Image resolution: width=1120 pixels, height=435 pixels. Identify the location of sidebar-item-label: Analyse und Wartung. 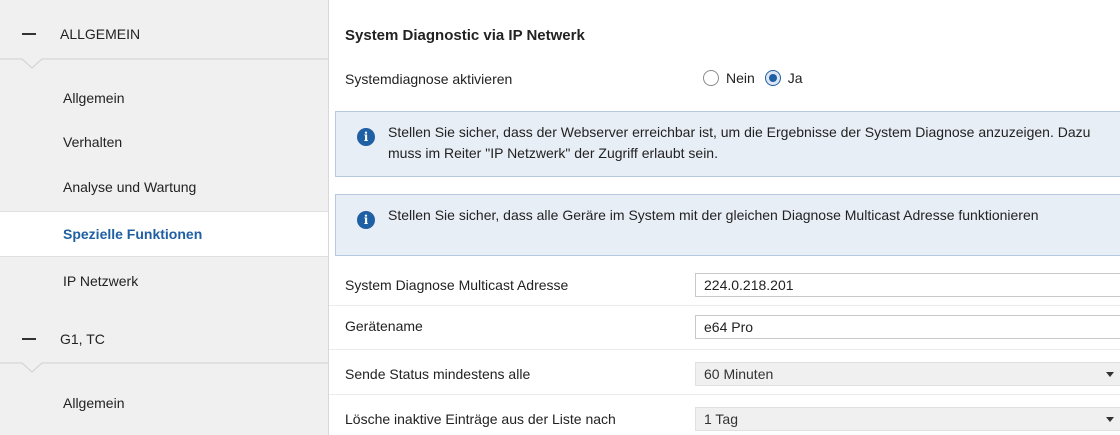
(130, 187).